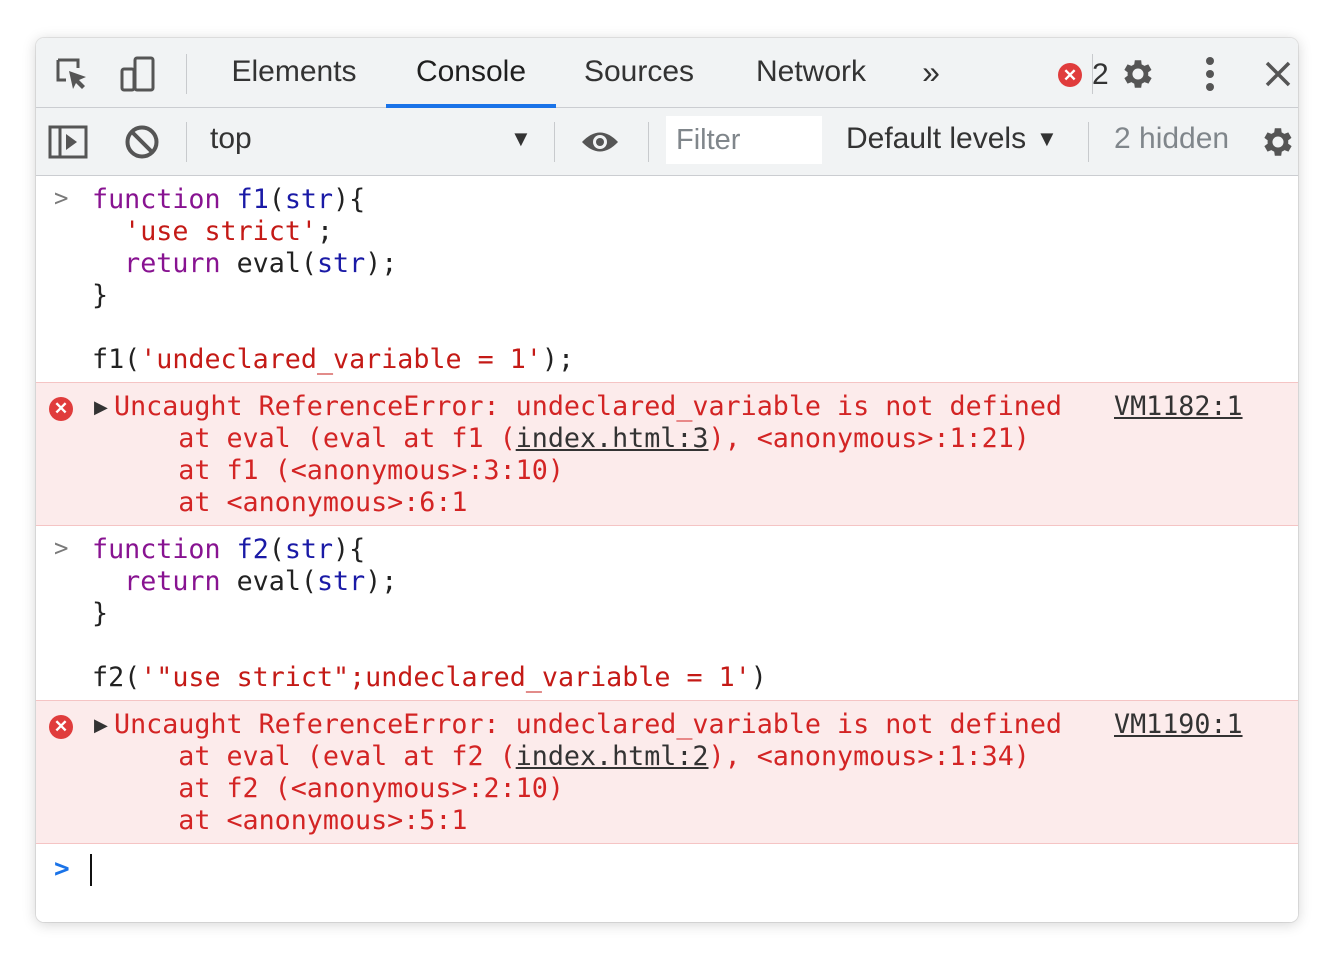  I want to click on source-link: index.html:3, so click(612, 438).